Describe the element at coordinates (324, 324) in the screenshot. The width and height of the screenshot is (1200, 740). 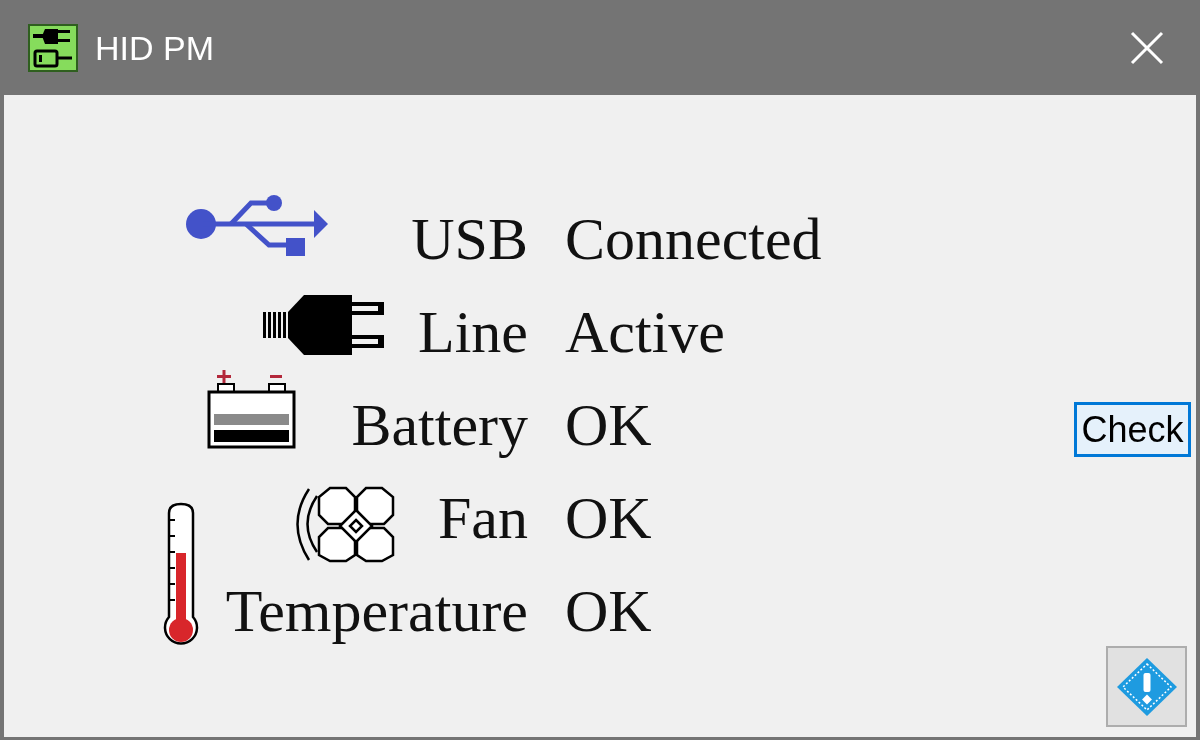
I see `plug-icon` at that location.